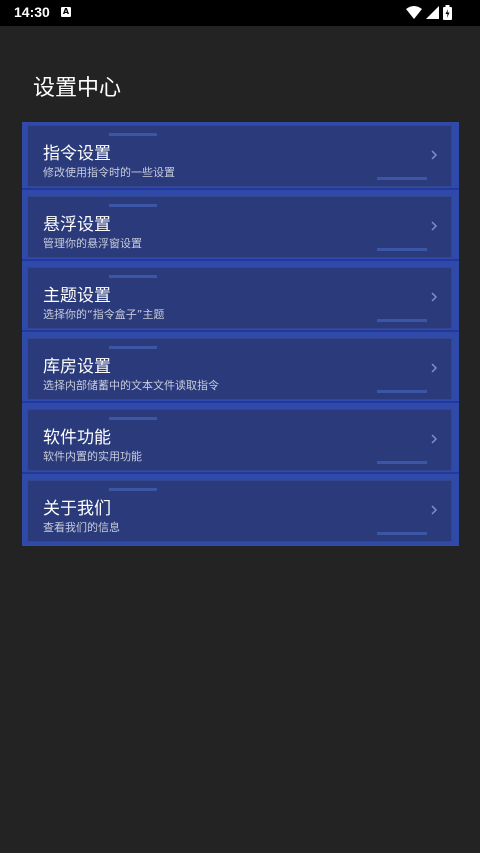 The image size is (480, 853). Describe the element at coordinates (77, 509) in the screenshot. I see `menu-item-title: 关于我们` at that location.